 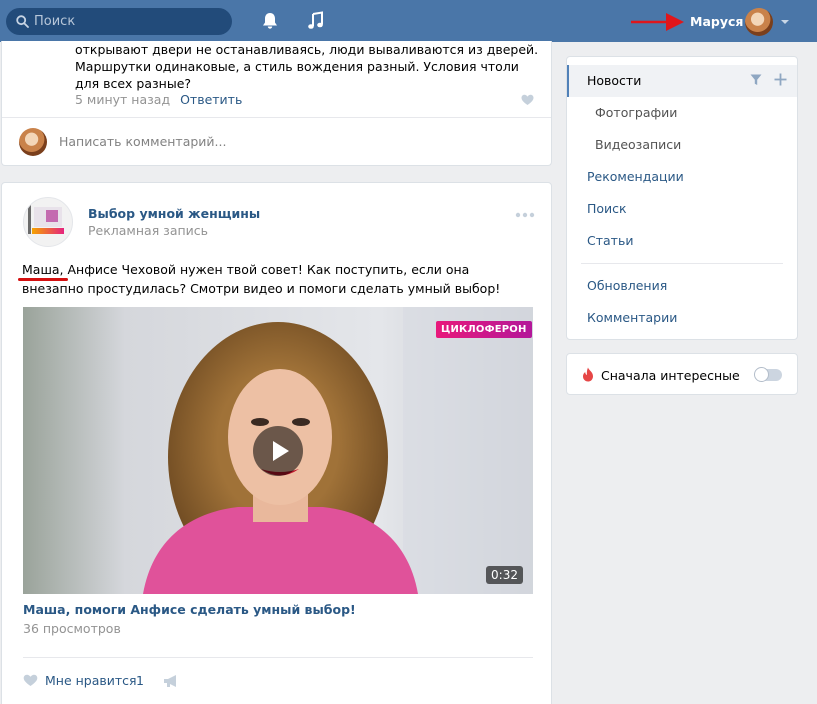 I want to click on menu-item-recommendations: Рекомендации, so click(x=635, y=176).